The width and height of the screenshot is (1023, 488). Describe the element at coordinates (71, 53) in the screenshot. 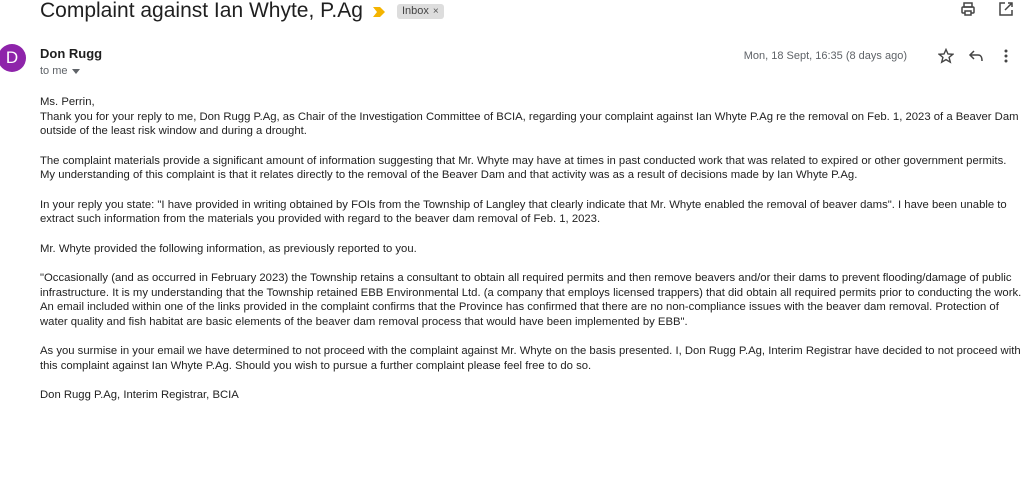

I see `sender-name: Don Rugg` at that location.